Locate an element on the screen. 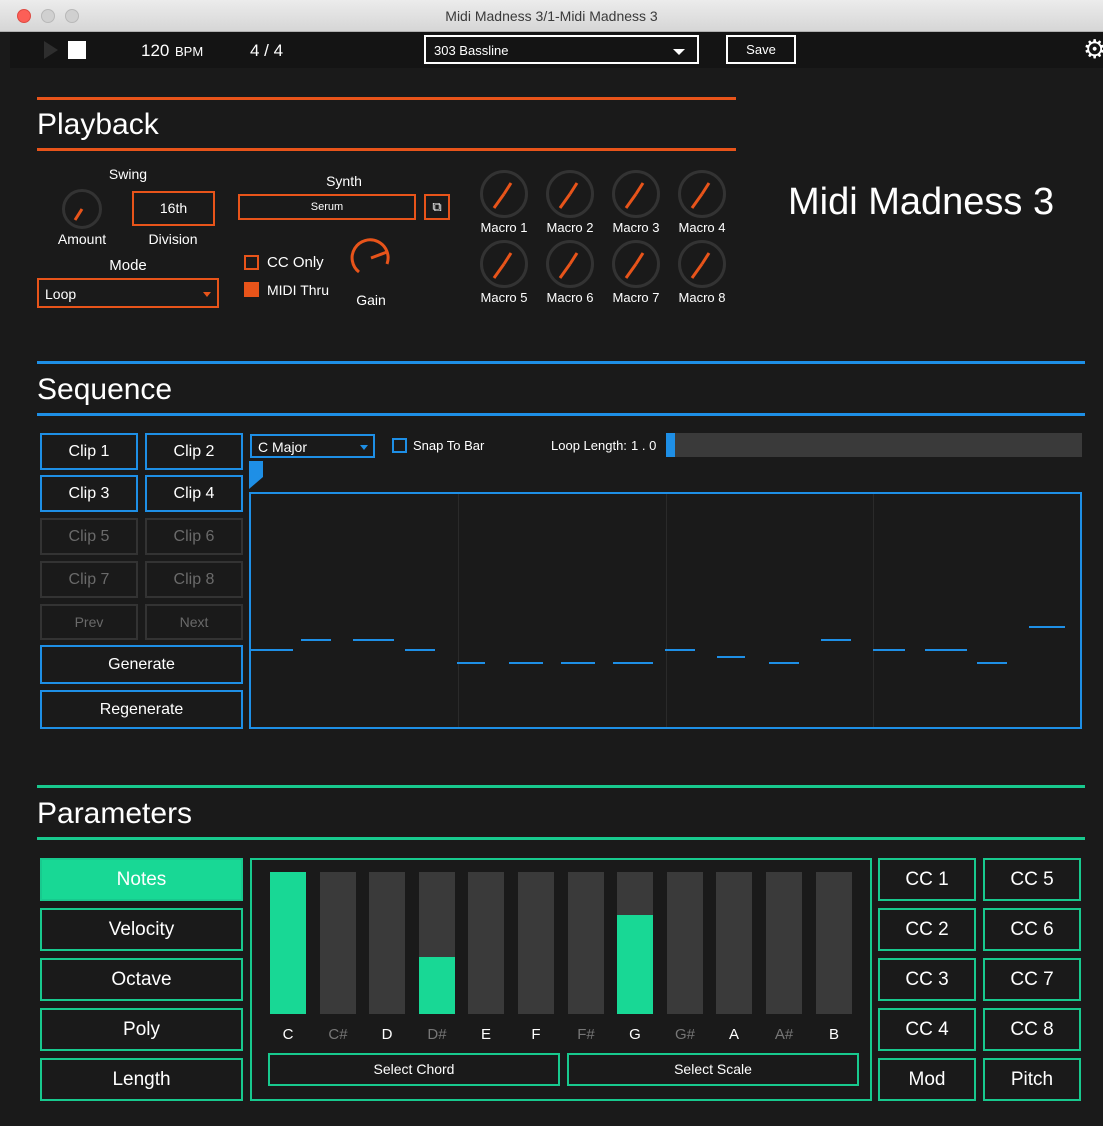 The width and height of the screenshot is (1103, 1126). regenerate-button: Regenerate is located at coordinates (141, 709).